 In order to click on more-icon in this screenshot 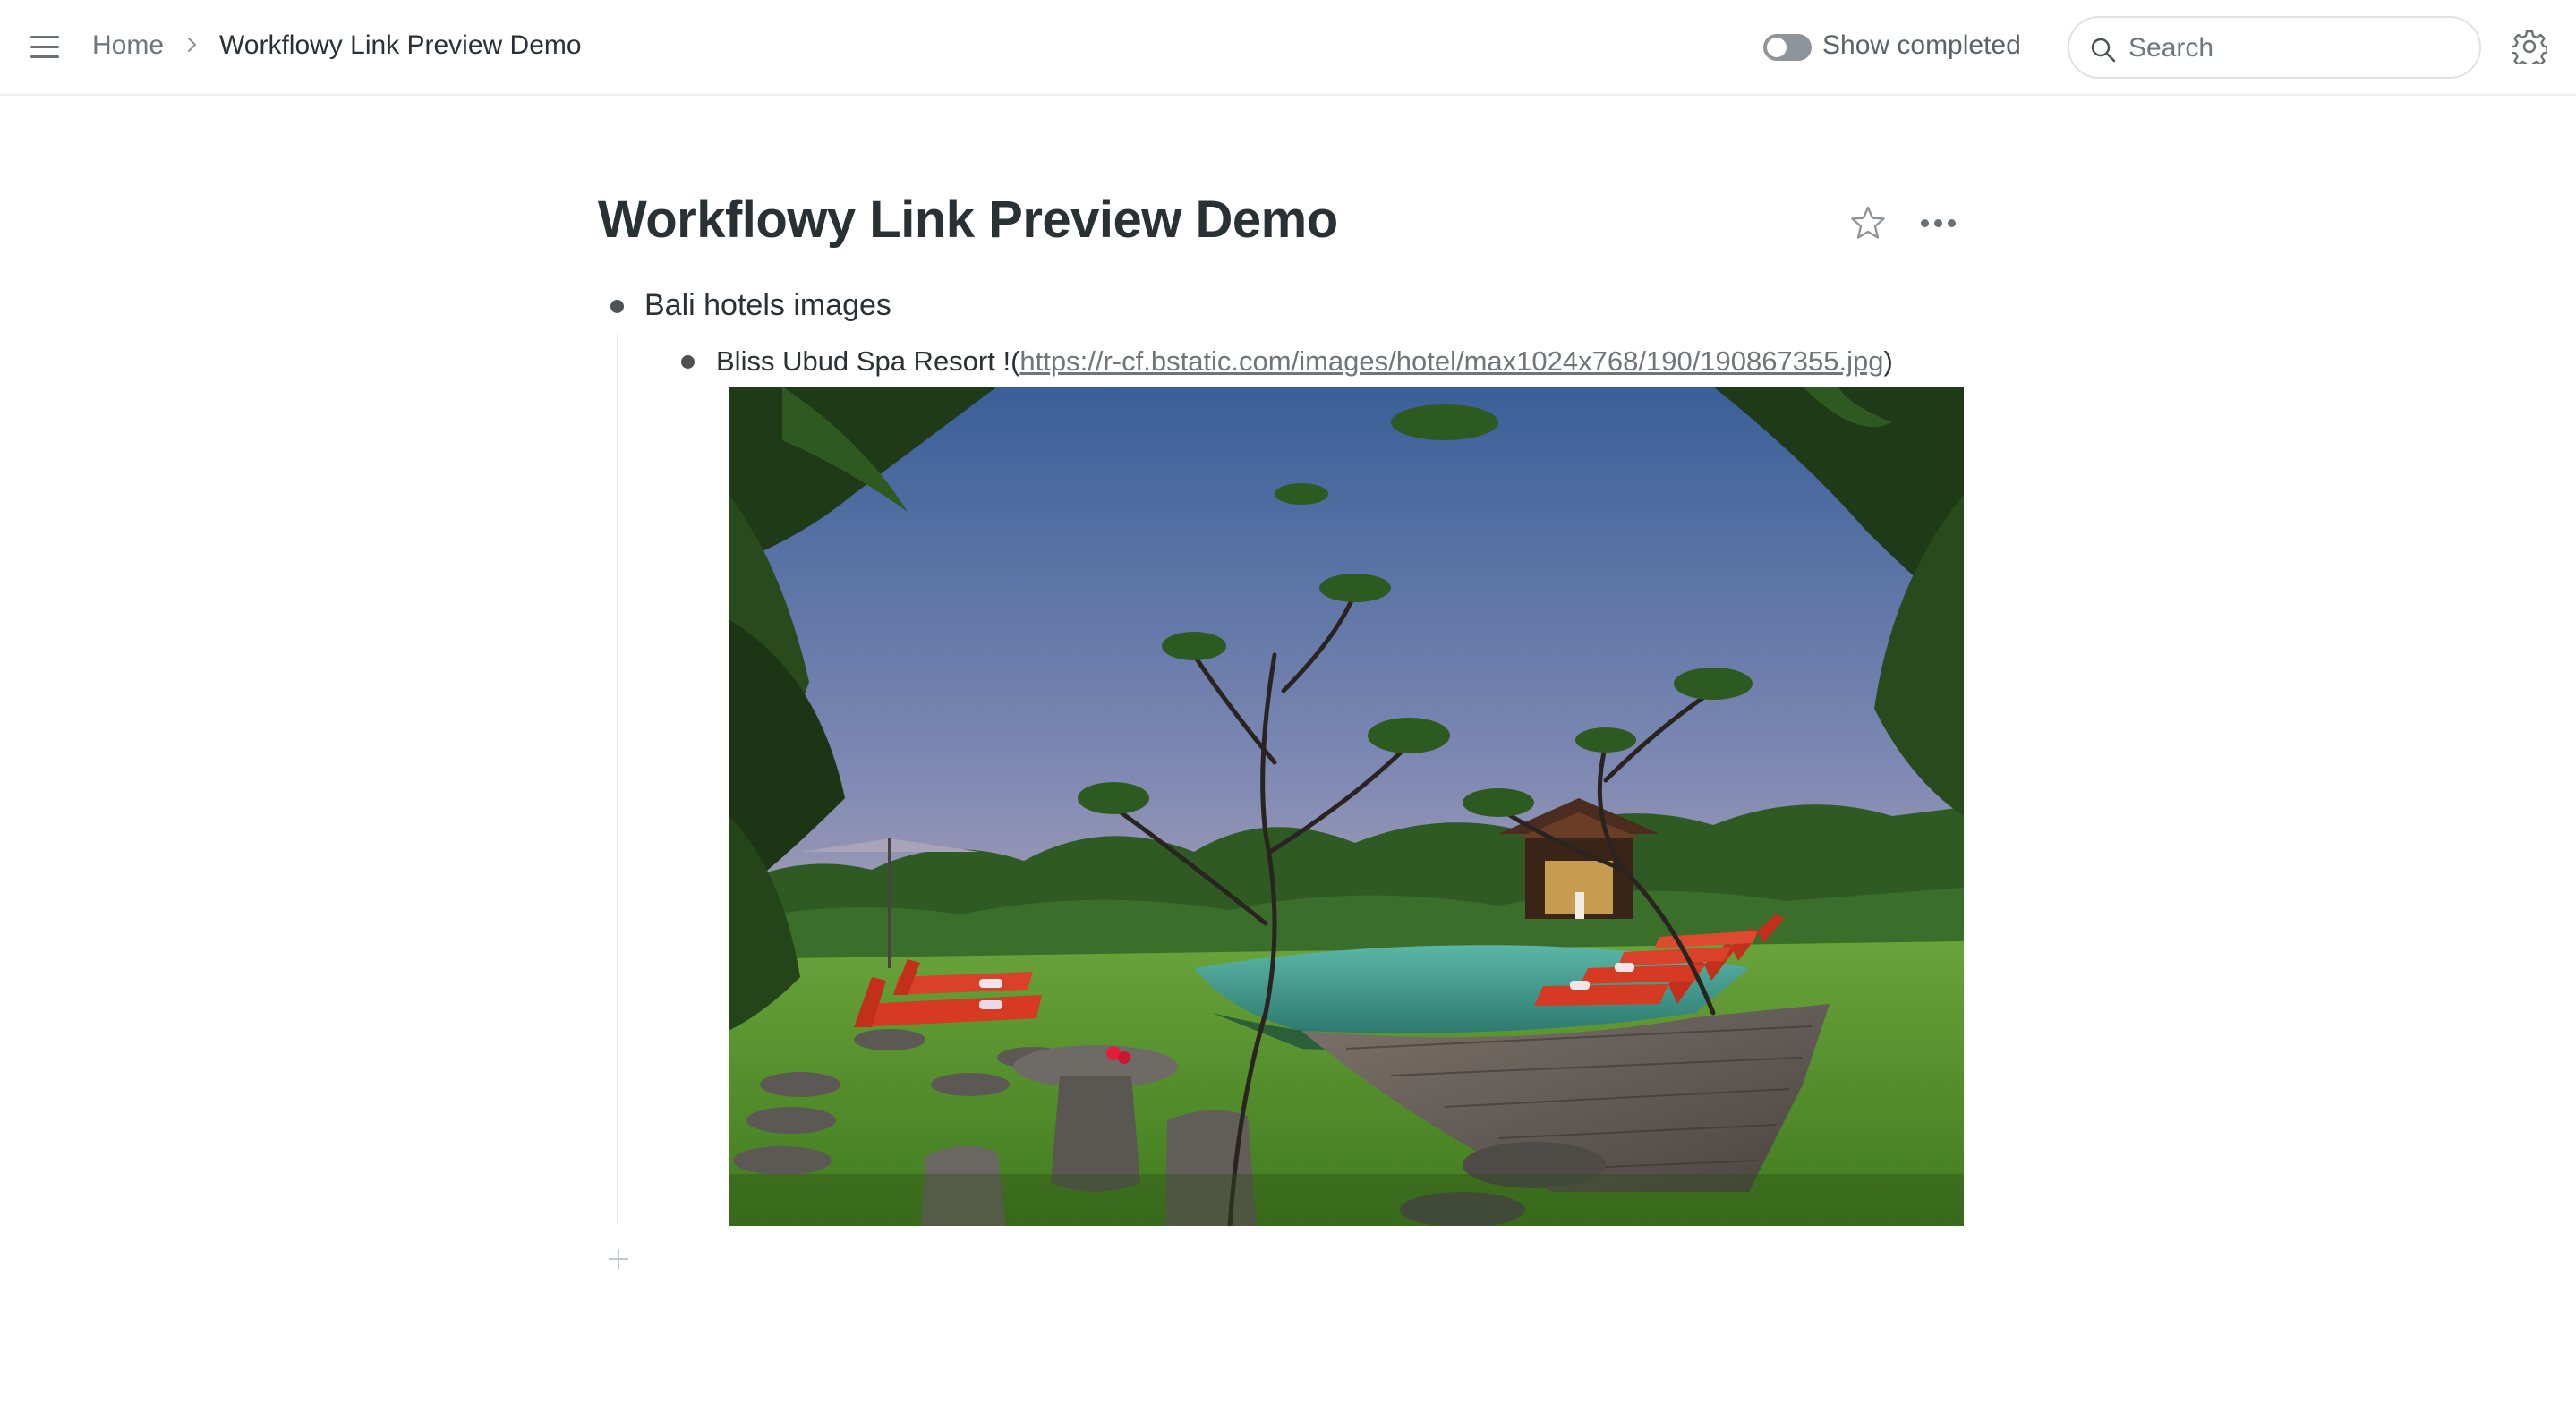, I will do `click(1938, 222)`.